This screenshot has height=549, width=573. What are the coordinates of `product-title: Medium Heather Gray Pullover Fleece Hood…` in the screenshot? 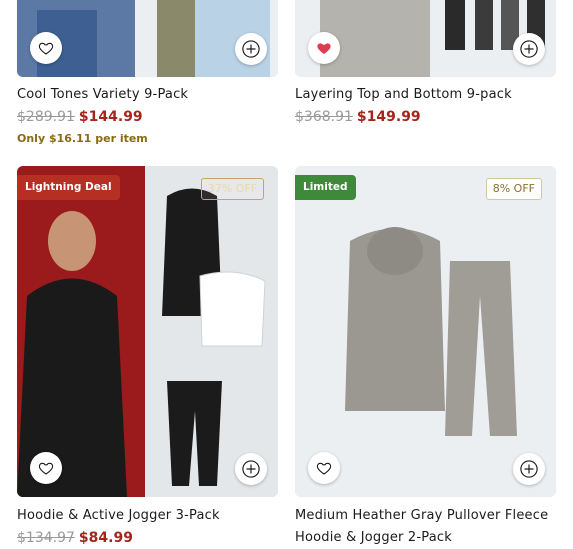 It's located at (421, 527).